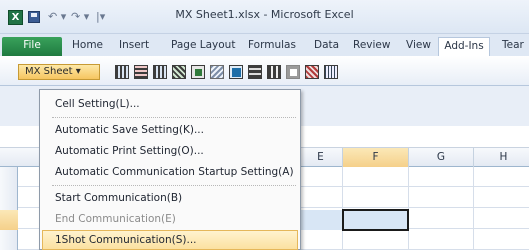 The image size is (529, 250). I want to click on ribbon-toolbar: MX Sheet ▾, so click(264, 71).